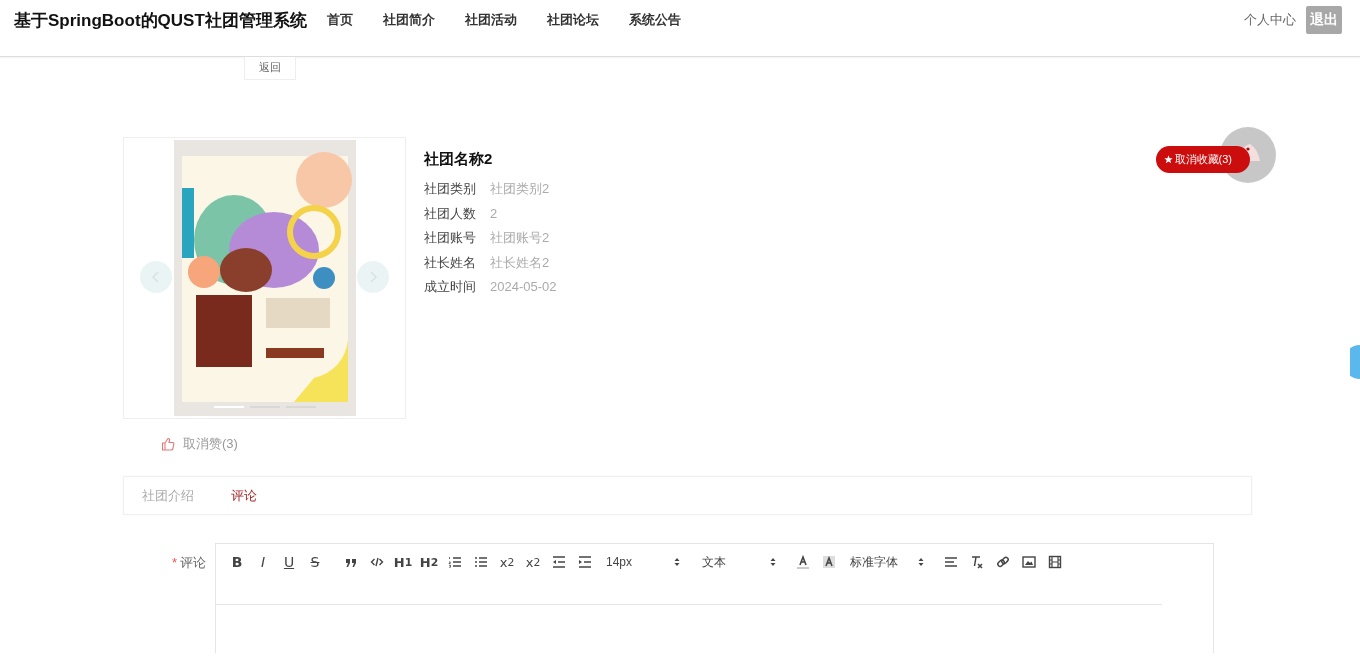 Image resolution: width=1360 pixels, height=656 pixels. What do you see at coordinates (520, 238) in the screenshot?
I see `field-value: 社团账号2` at bounding box center [520, 238].